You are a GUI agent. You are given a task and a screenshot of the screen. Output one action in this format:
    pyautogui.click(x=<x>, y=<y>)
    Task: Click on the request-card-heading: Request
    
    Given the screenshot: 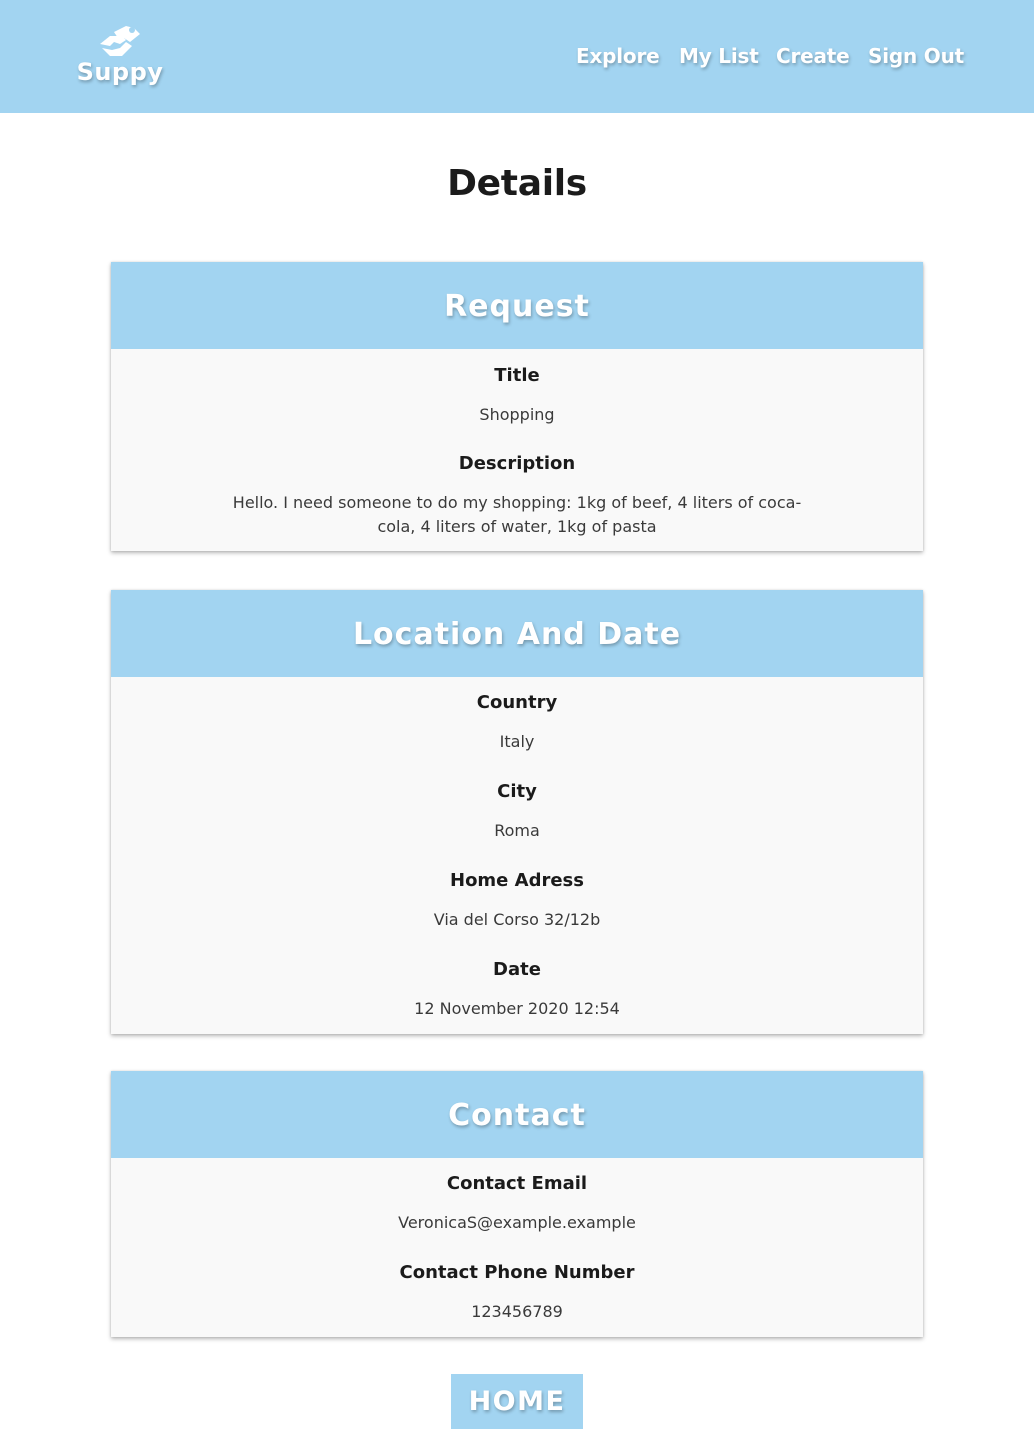 What is the action you would take?
    pyautogui.click(x=517, y=305)
    